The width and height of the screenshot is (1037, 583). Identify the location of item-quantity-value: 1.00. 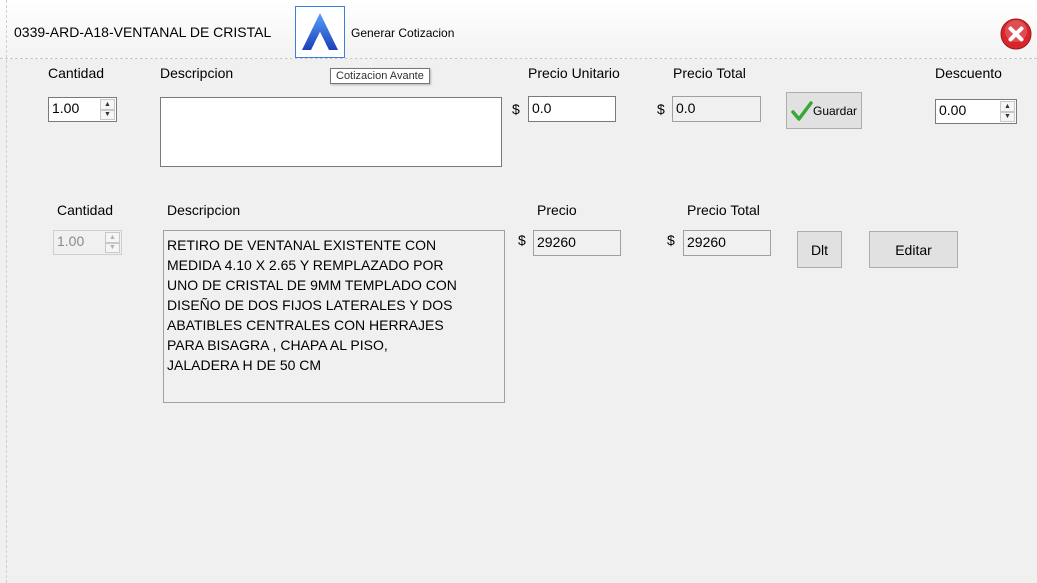
(71, 241).